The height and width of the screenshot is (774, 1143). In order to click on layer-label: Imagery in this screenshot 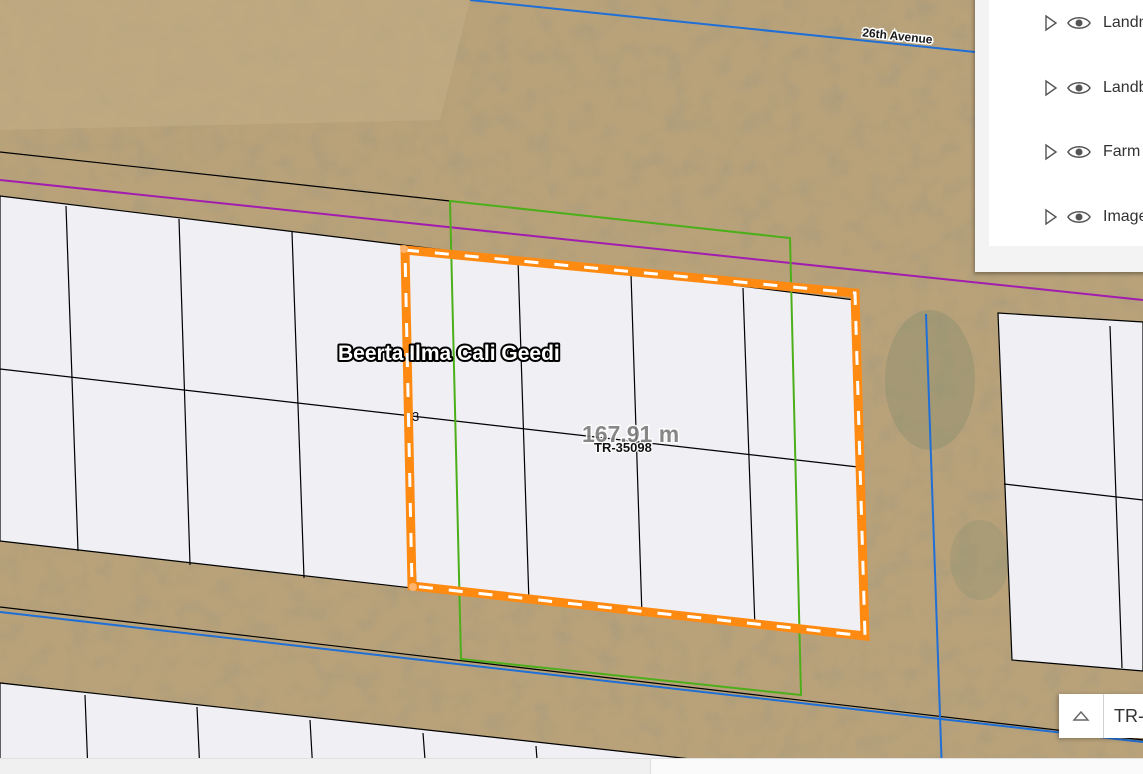, I will do `click(1123, 216)`.